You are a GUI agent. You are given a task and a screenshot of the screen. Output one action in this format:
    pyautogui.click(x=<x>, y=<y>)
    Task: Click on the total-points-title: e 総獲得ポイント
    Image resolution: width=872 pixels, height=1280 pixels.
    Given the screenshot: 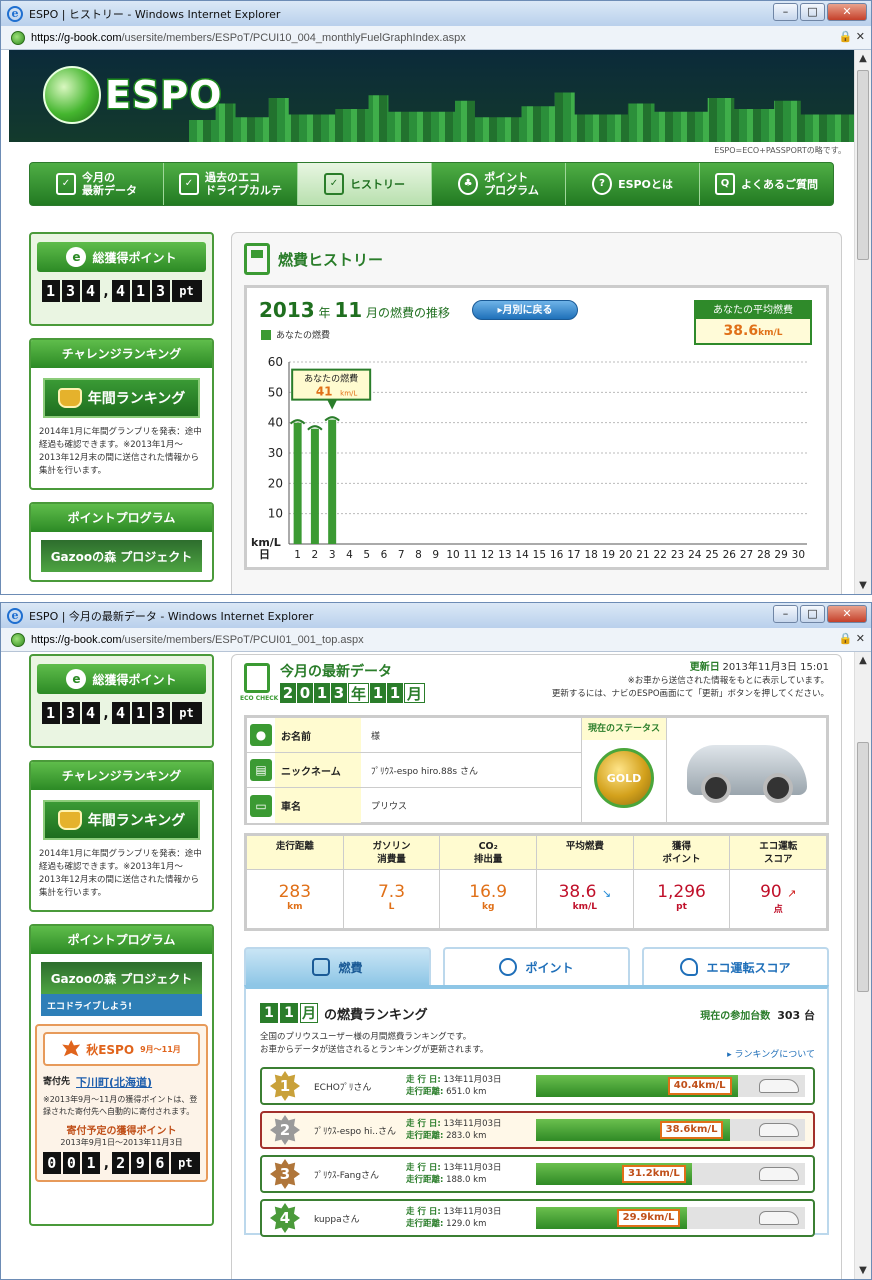 What is the action you would take?
    pyautogui.click(x=121, y=257)
    